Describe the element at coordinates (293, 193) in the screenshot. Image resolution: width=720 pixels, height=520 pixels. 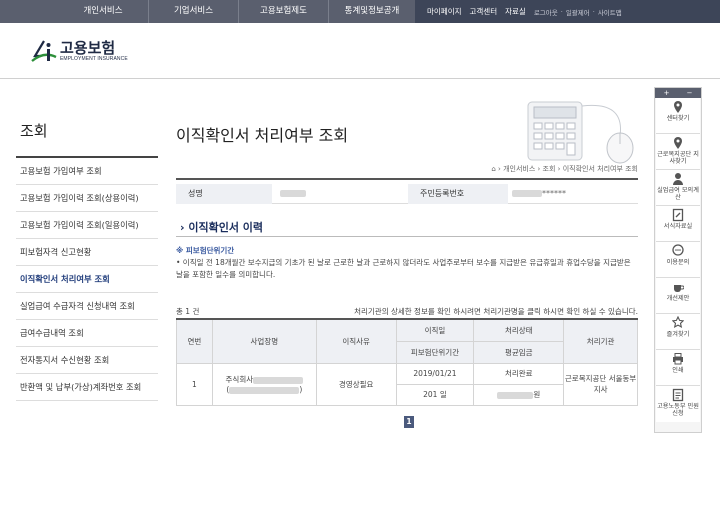
I see `masked-name` at that location.